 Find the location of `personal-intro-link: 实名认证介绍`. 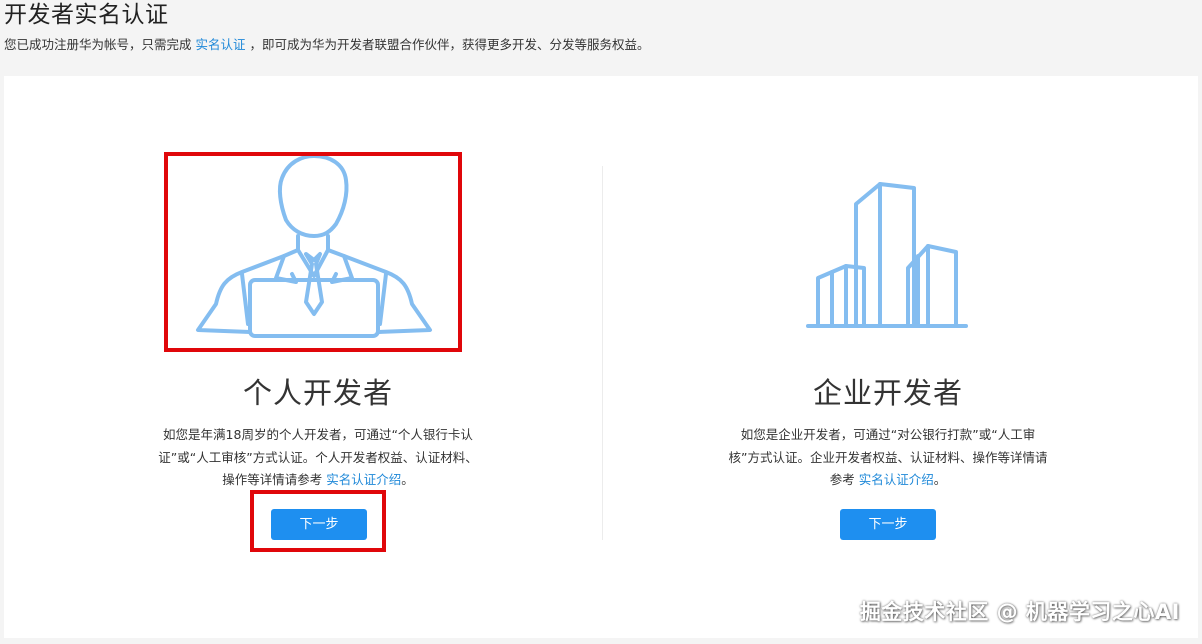

personal-intro-link: 实名认证介绍 is located at coordinates (363, 479).